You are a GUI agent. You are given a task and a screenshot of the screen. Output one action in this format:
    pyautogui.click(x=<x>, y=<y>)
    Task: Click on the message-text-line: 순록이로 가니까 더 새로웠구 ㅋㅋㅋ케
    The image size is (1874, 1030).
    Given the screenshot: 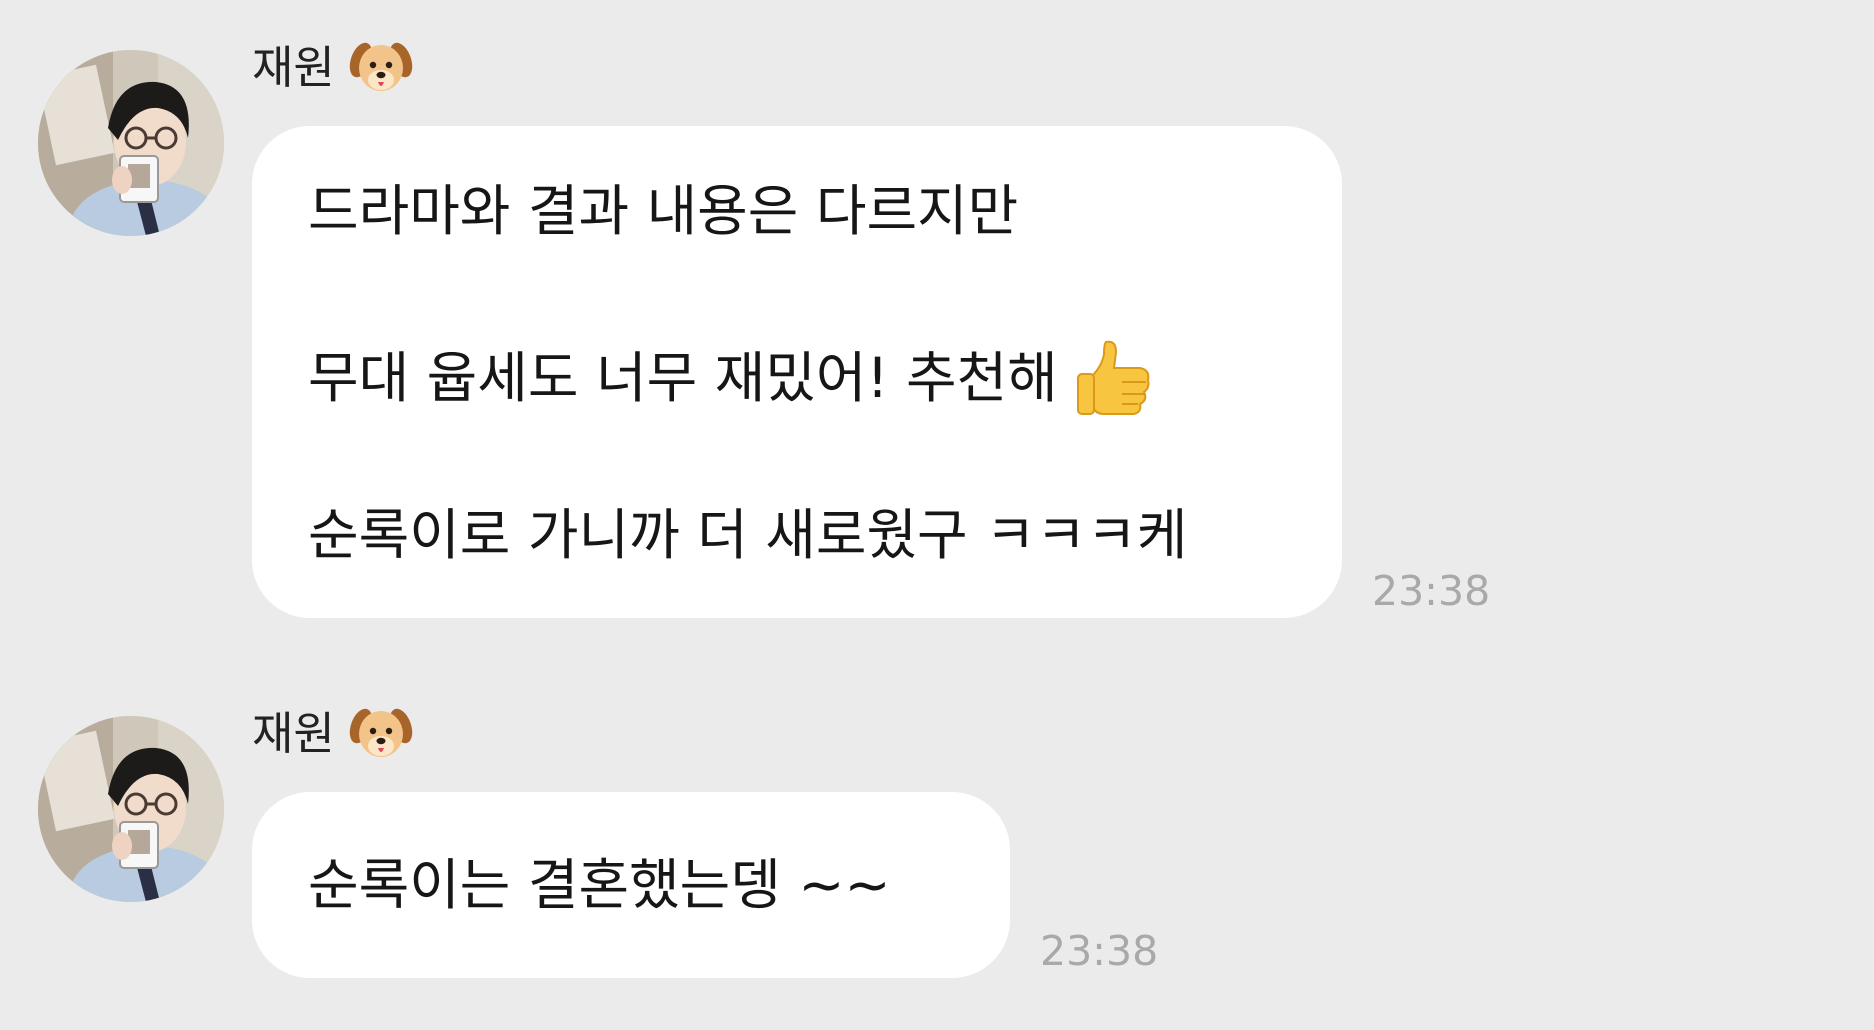 What is the action you would take?
    pyautogui.click(x=748, y=535)
    